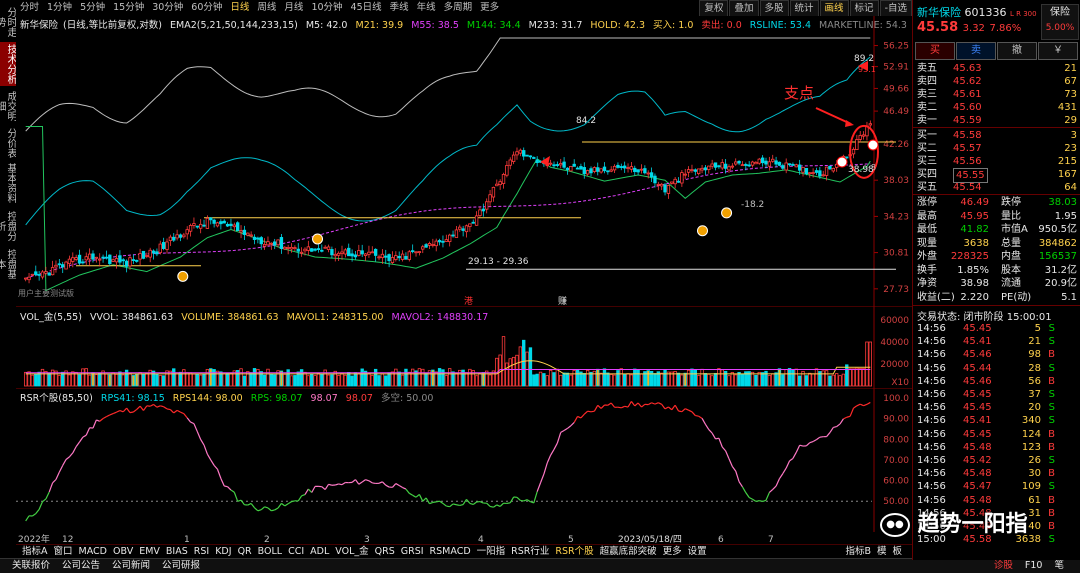  I want to click on period-6: 日线, so click(239, 8).